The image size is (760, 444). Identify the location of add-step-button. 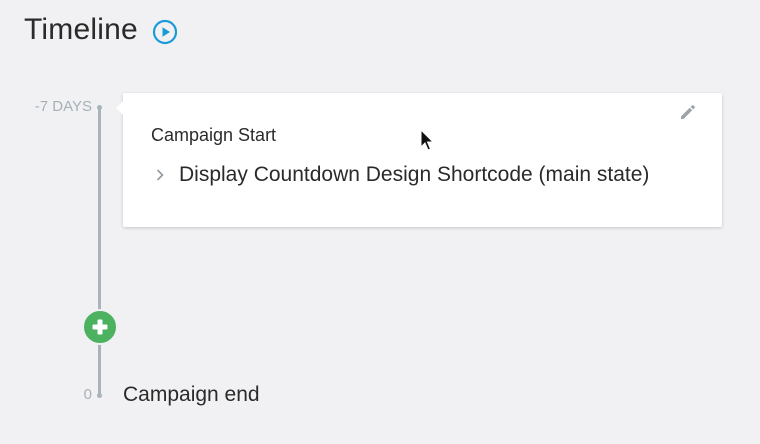
(100, 327).